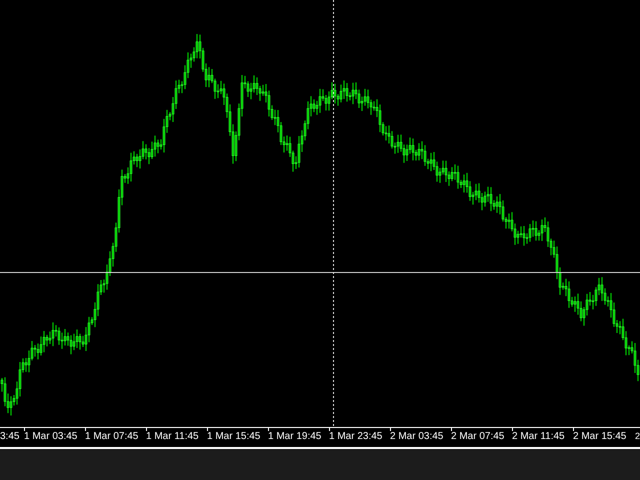 The height and width of the screenshot is (480, 640). What do you see at coordinates (173, 436) in the screenshot?
I see `time-label: 1 Mar 11:45` at bounding box center [173, 436].